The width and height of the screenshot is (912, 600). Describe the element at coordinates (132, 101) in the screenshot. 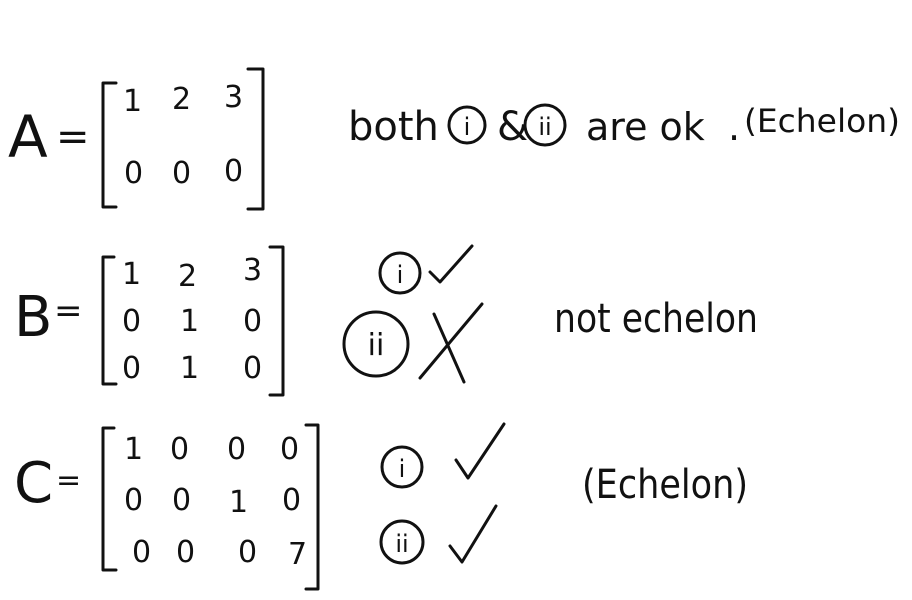

I see `matrix-a-cell: 1` at that location.